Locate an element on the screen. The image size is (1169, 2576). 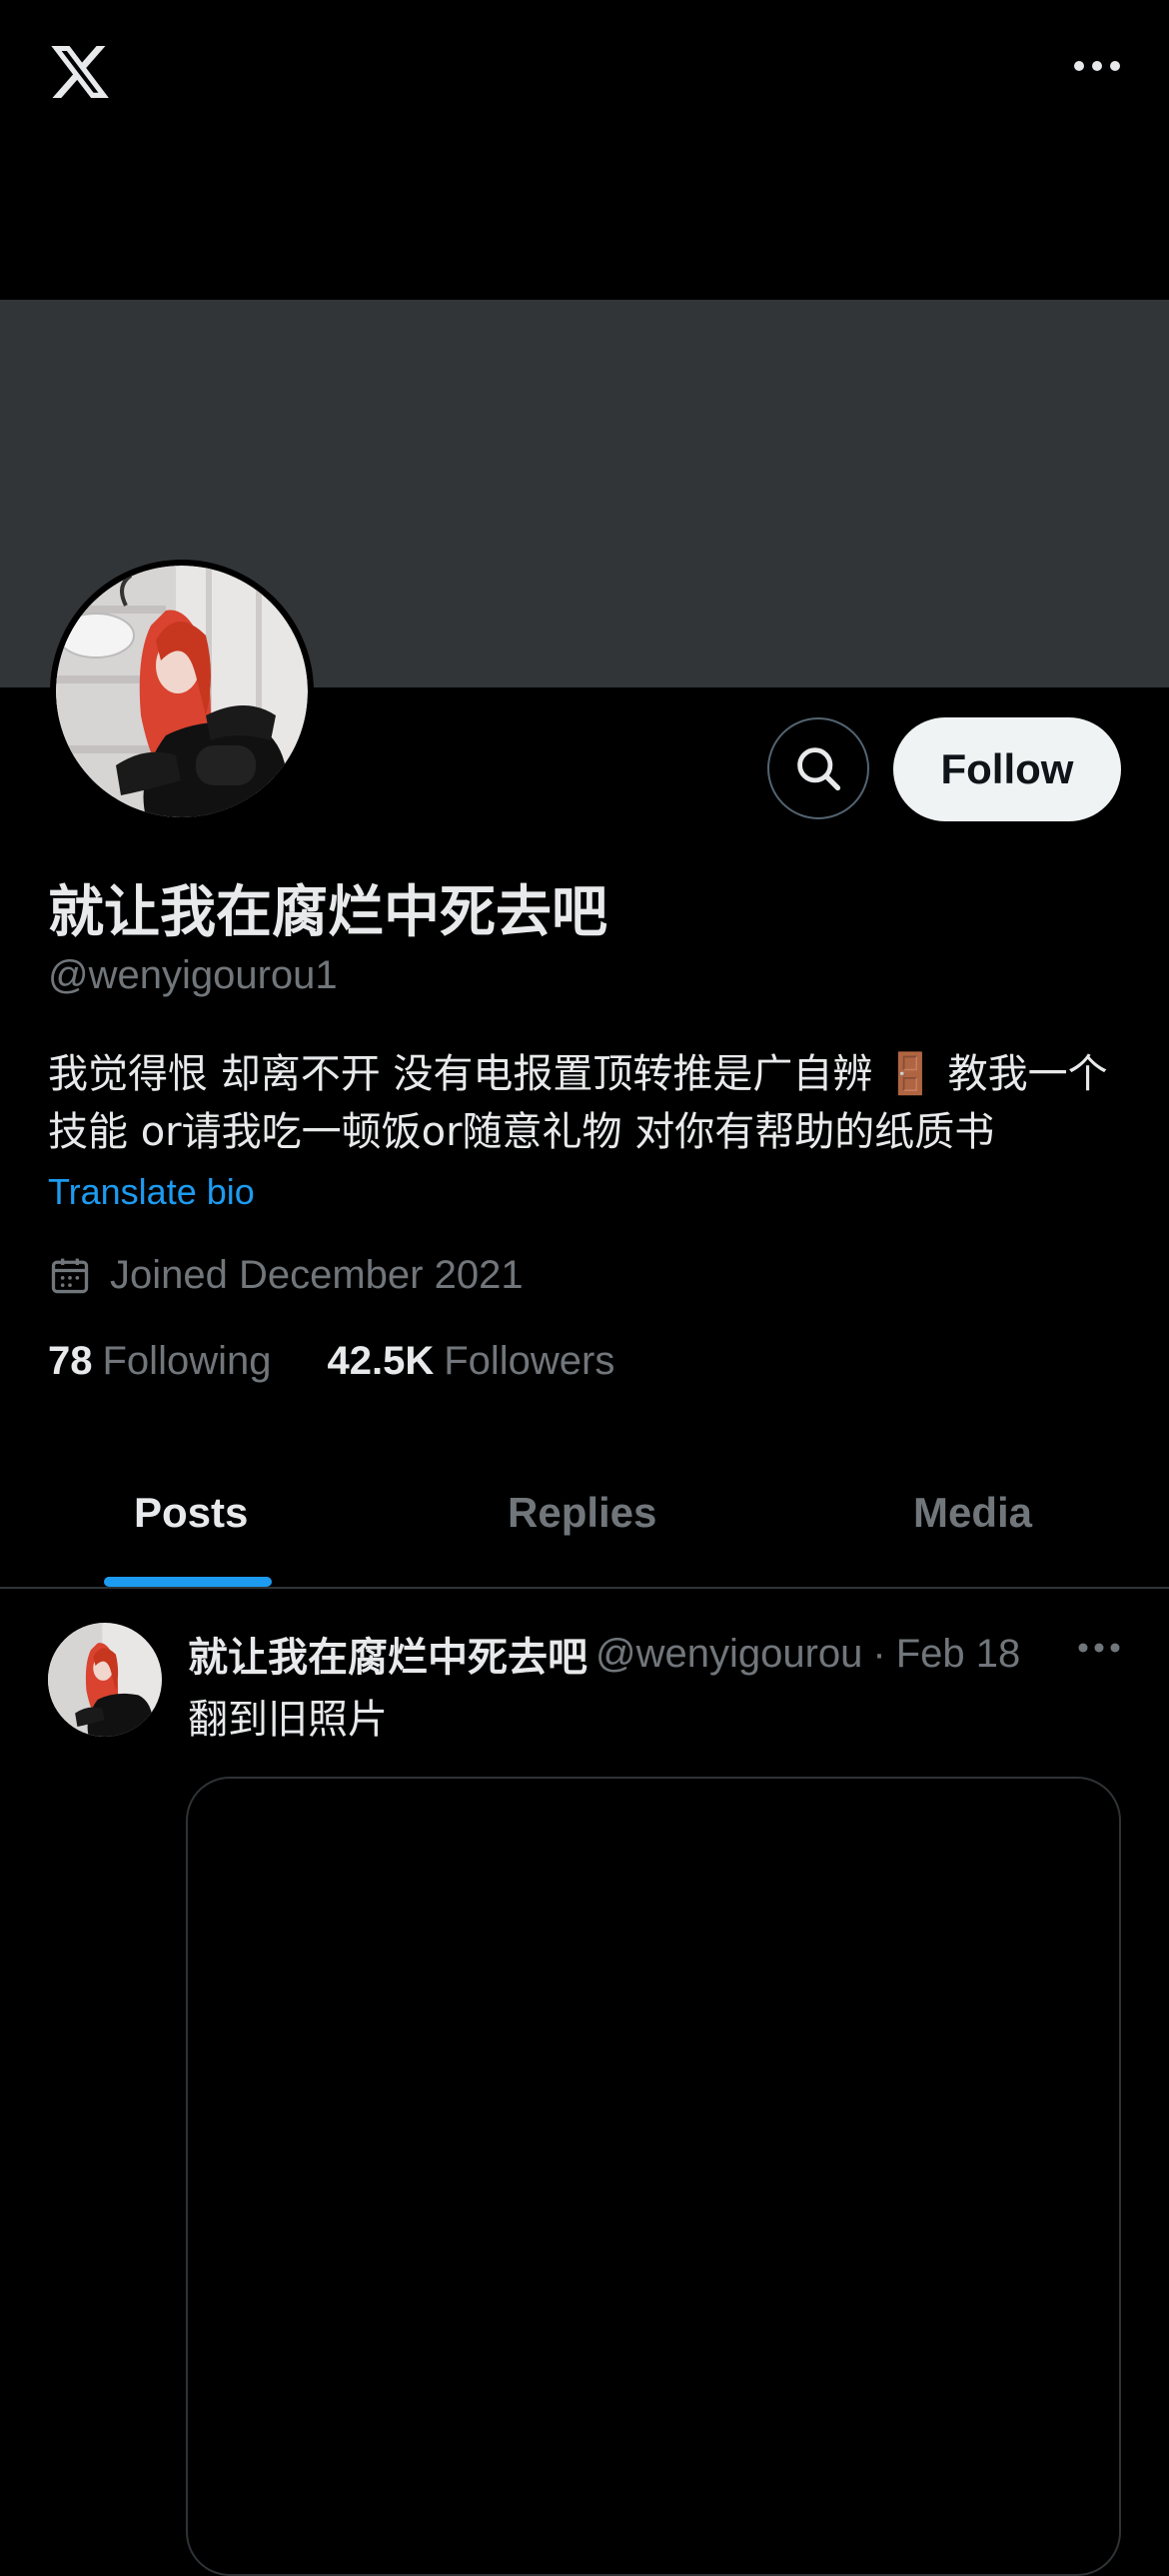
followers-link: 42.5K Followers is located at coordinates (471, 1361).